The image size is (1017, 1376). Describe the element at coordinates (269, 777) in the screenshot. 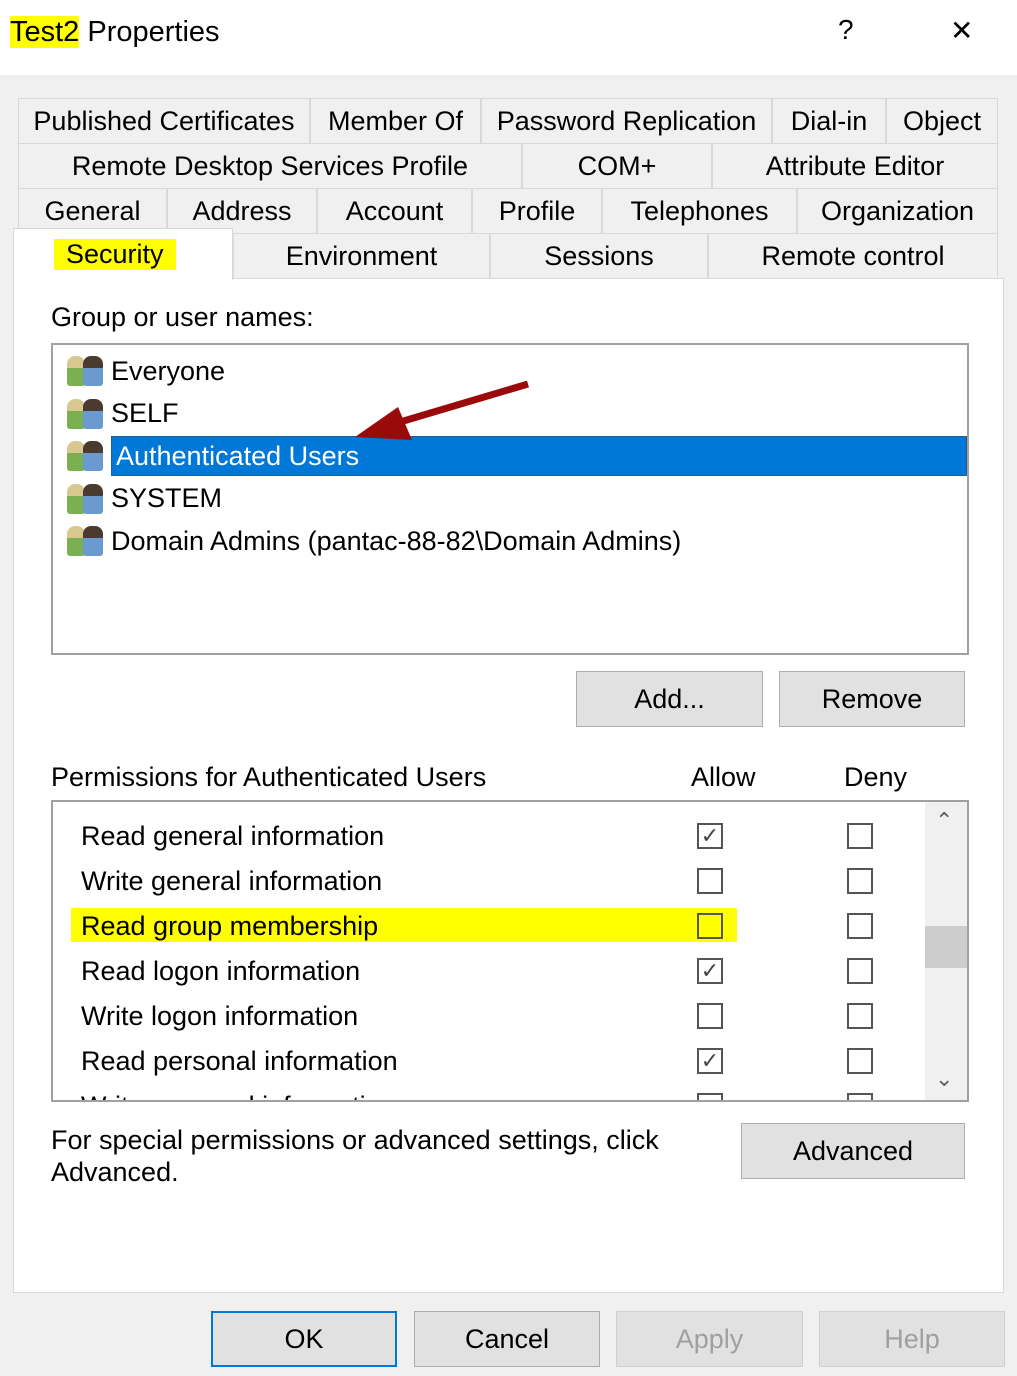

I see `permissions-label: Permissions for Authenticated Users` at that location.